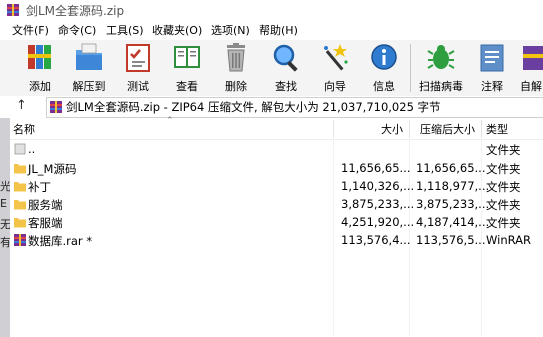 The height and width of the screenshot is (337, 543). I want to click on info-label: 信息, so click(384, 86).